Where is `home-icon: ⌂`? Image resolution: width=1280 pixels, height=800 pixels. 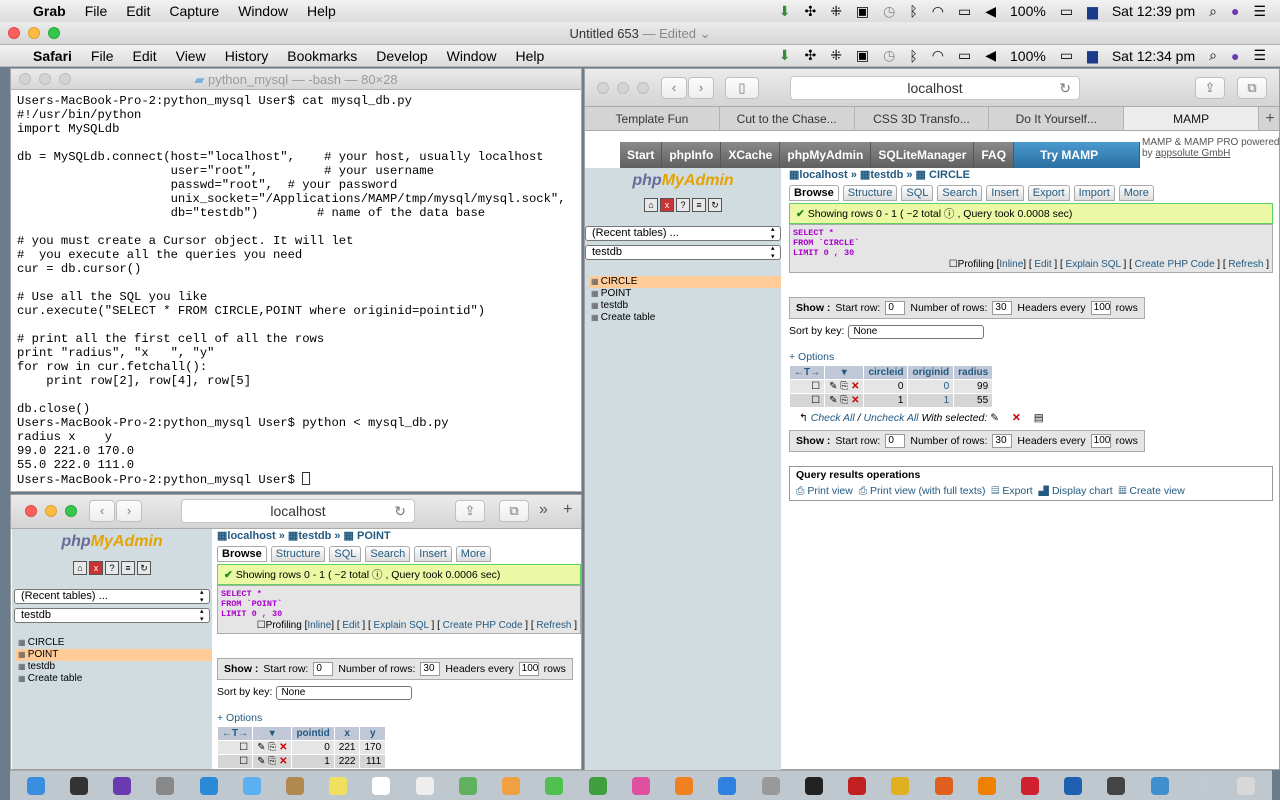
home-icon: ⌂ is located at coordinates (651, 205).